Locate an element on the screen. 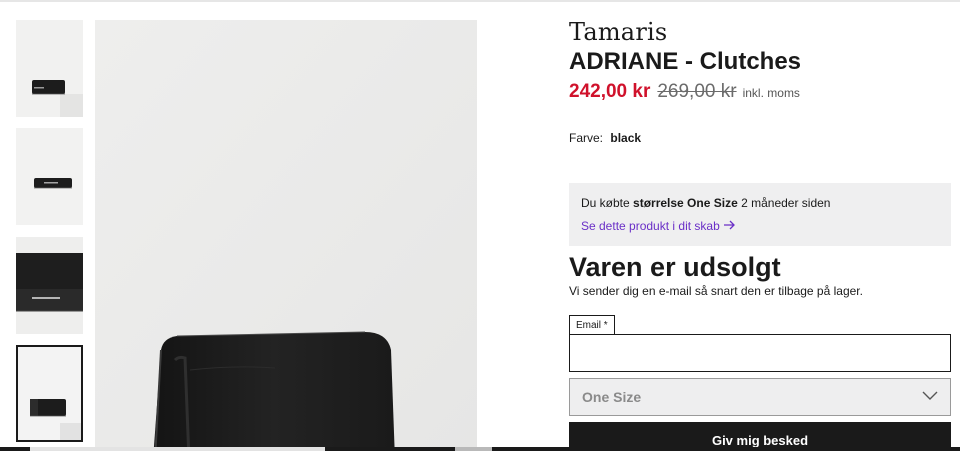 This screenshot has width=960, height=451. top-divider is located at coordinates (480, 1).